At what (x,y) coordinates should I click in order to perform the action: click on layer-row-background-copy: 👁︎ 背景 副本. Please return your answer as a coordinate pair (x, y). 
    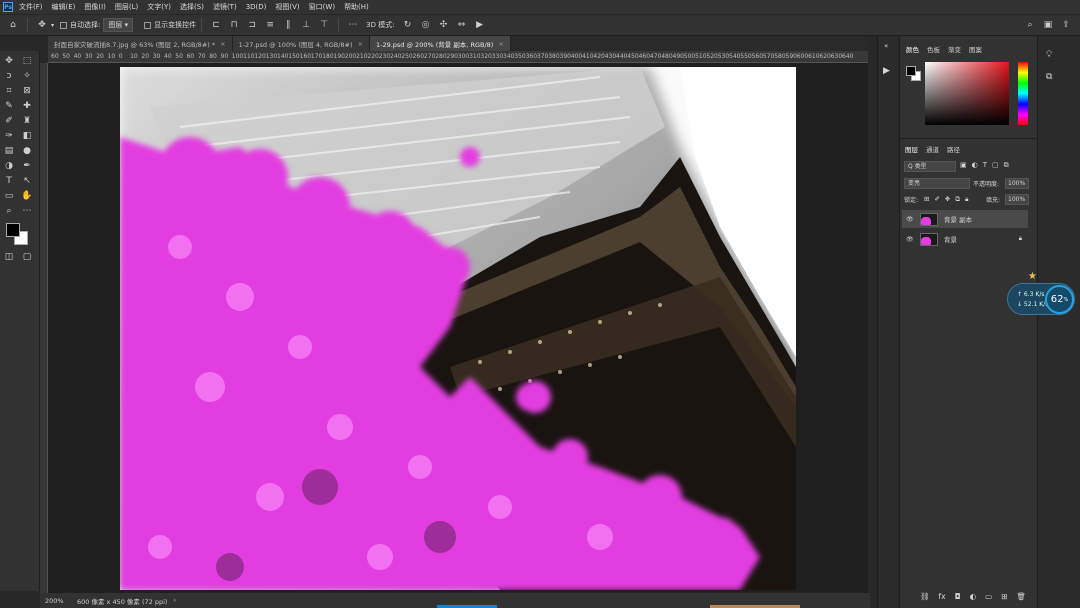
    Looking at the image, I should click on (965, 219).